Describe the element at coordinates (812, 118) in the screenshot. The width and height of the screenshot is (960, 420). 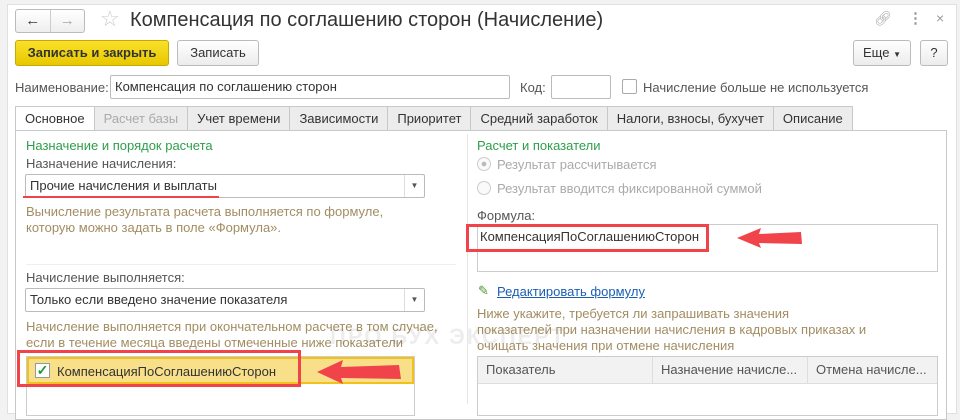
I see `tab-description: Описание` at that location.